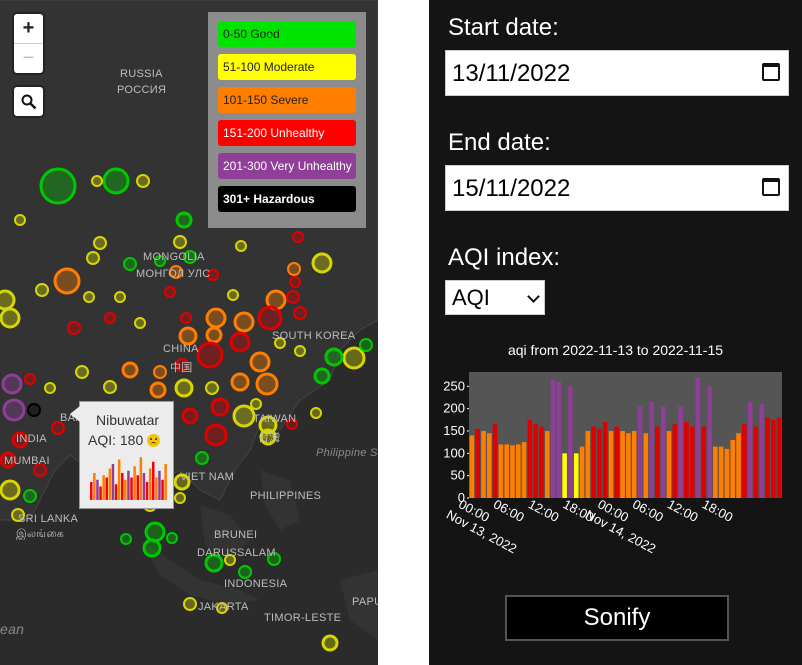  What do you see at coordinates (454, 408) in the screenshot?
I see `chart-y-tick: 200` at bounding box center [454, 408].